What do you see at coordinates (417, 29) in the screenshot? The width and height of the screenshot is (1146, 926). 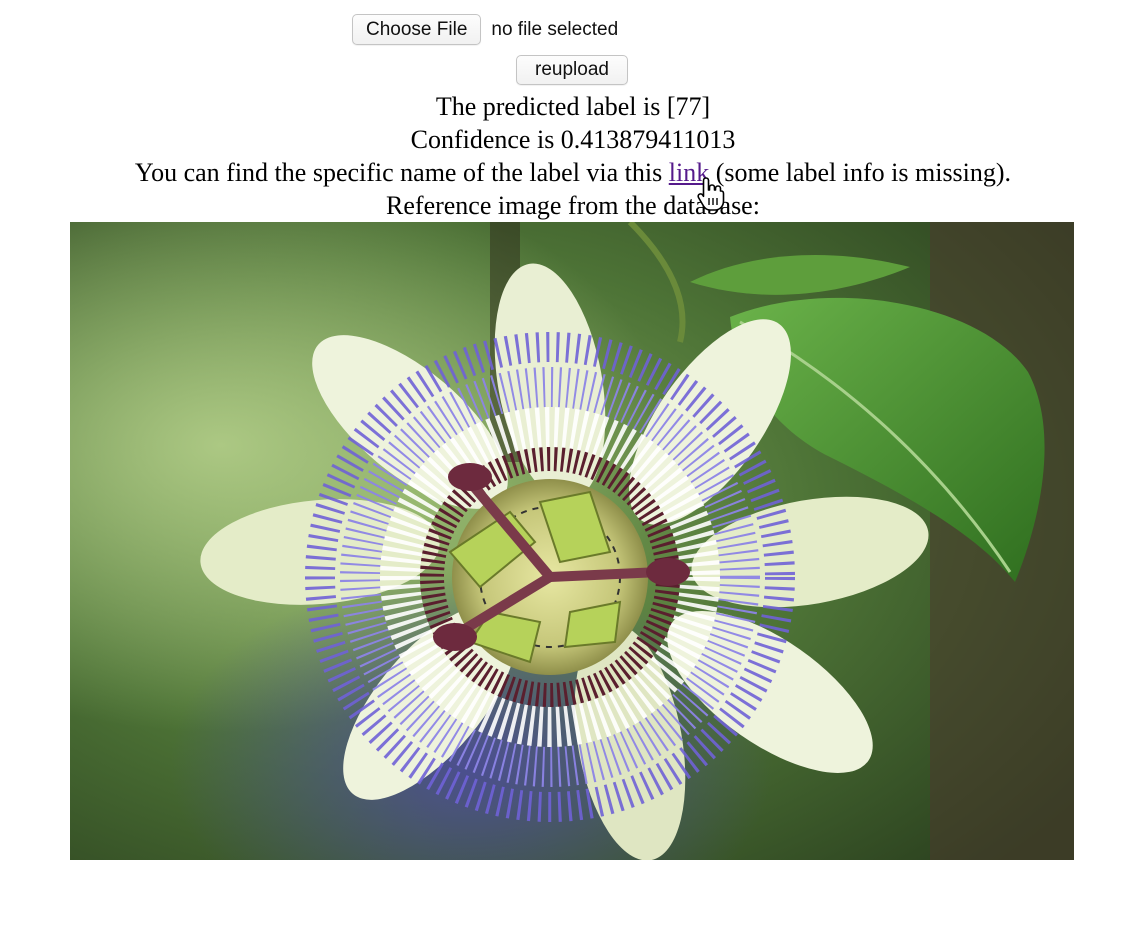 I see `choose-file-button: Choose File` at bounding box center [417, 29].